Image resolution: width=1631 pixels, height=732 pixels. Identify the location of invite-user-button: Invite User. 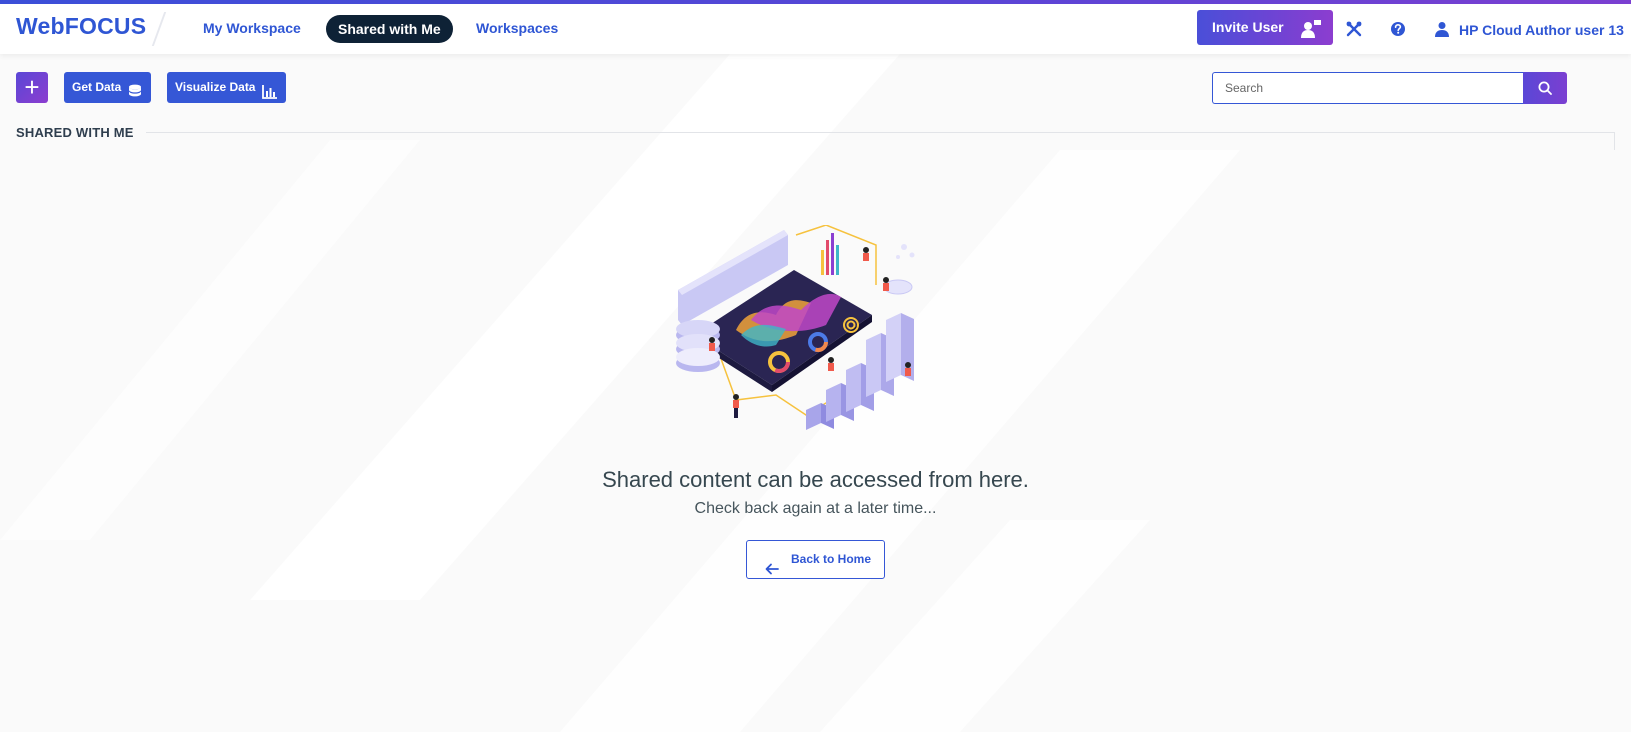
(1265, 27).